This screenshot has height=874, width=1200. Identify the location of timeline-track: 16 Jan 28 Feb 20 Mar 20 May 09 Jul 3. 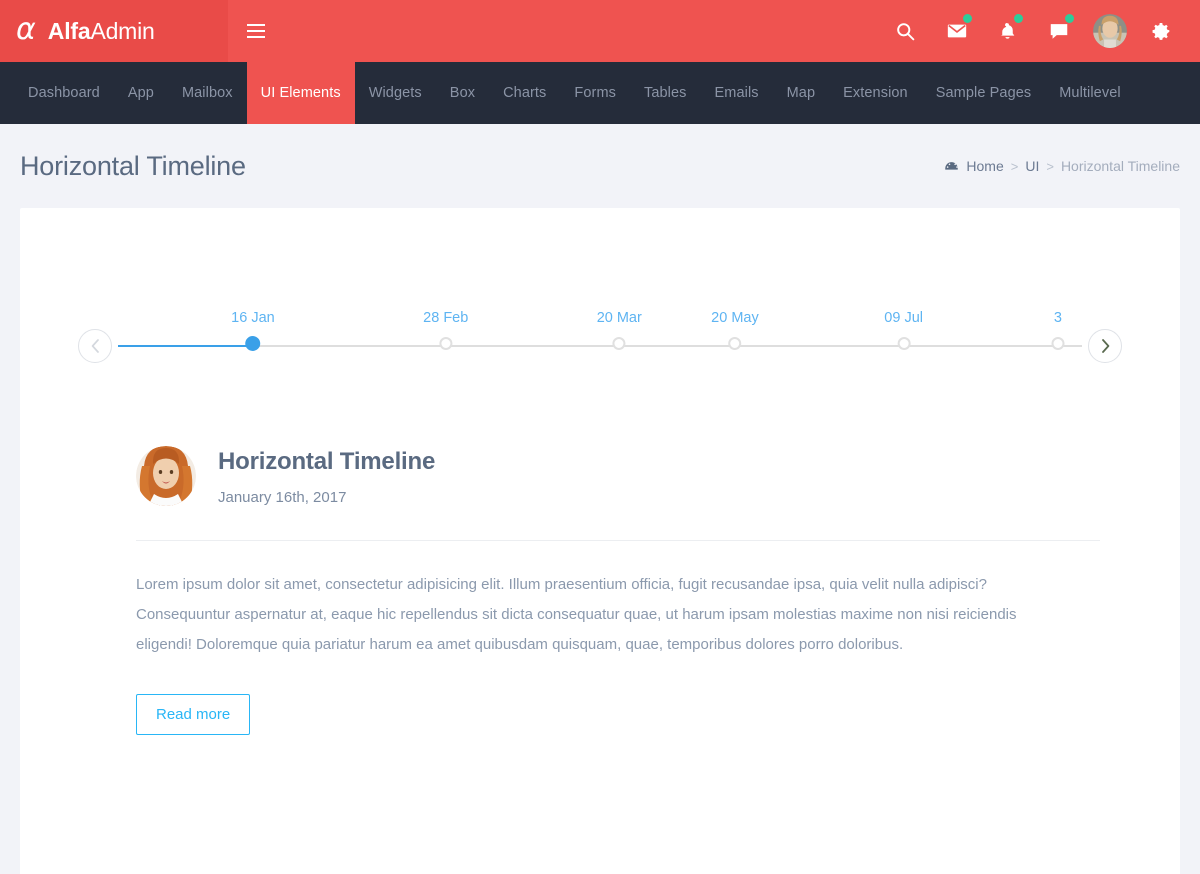
(600, 344).